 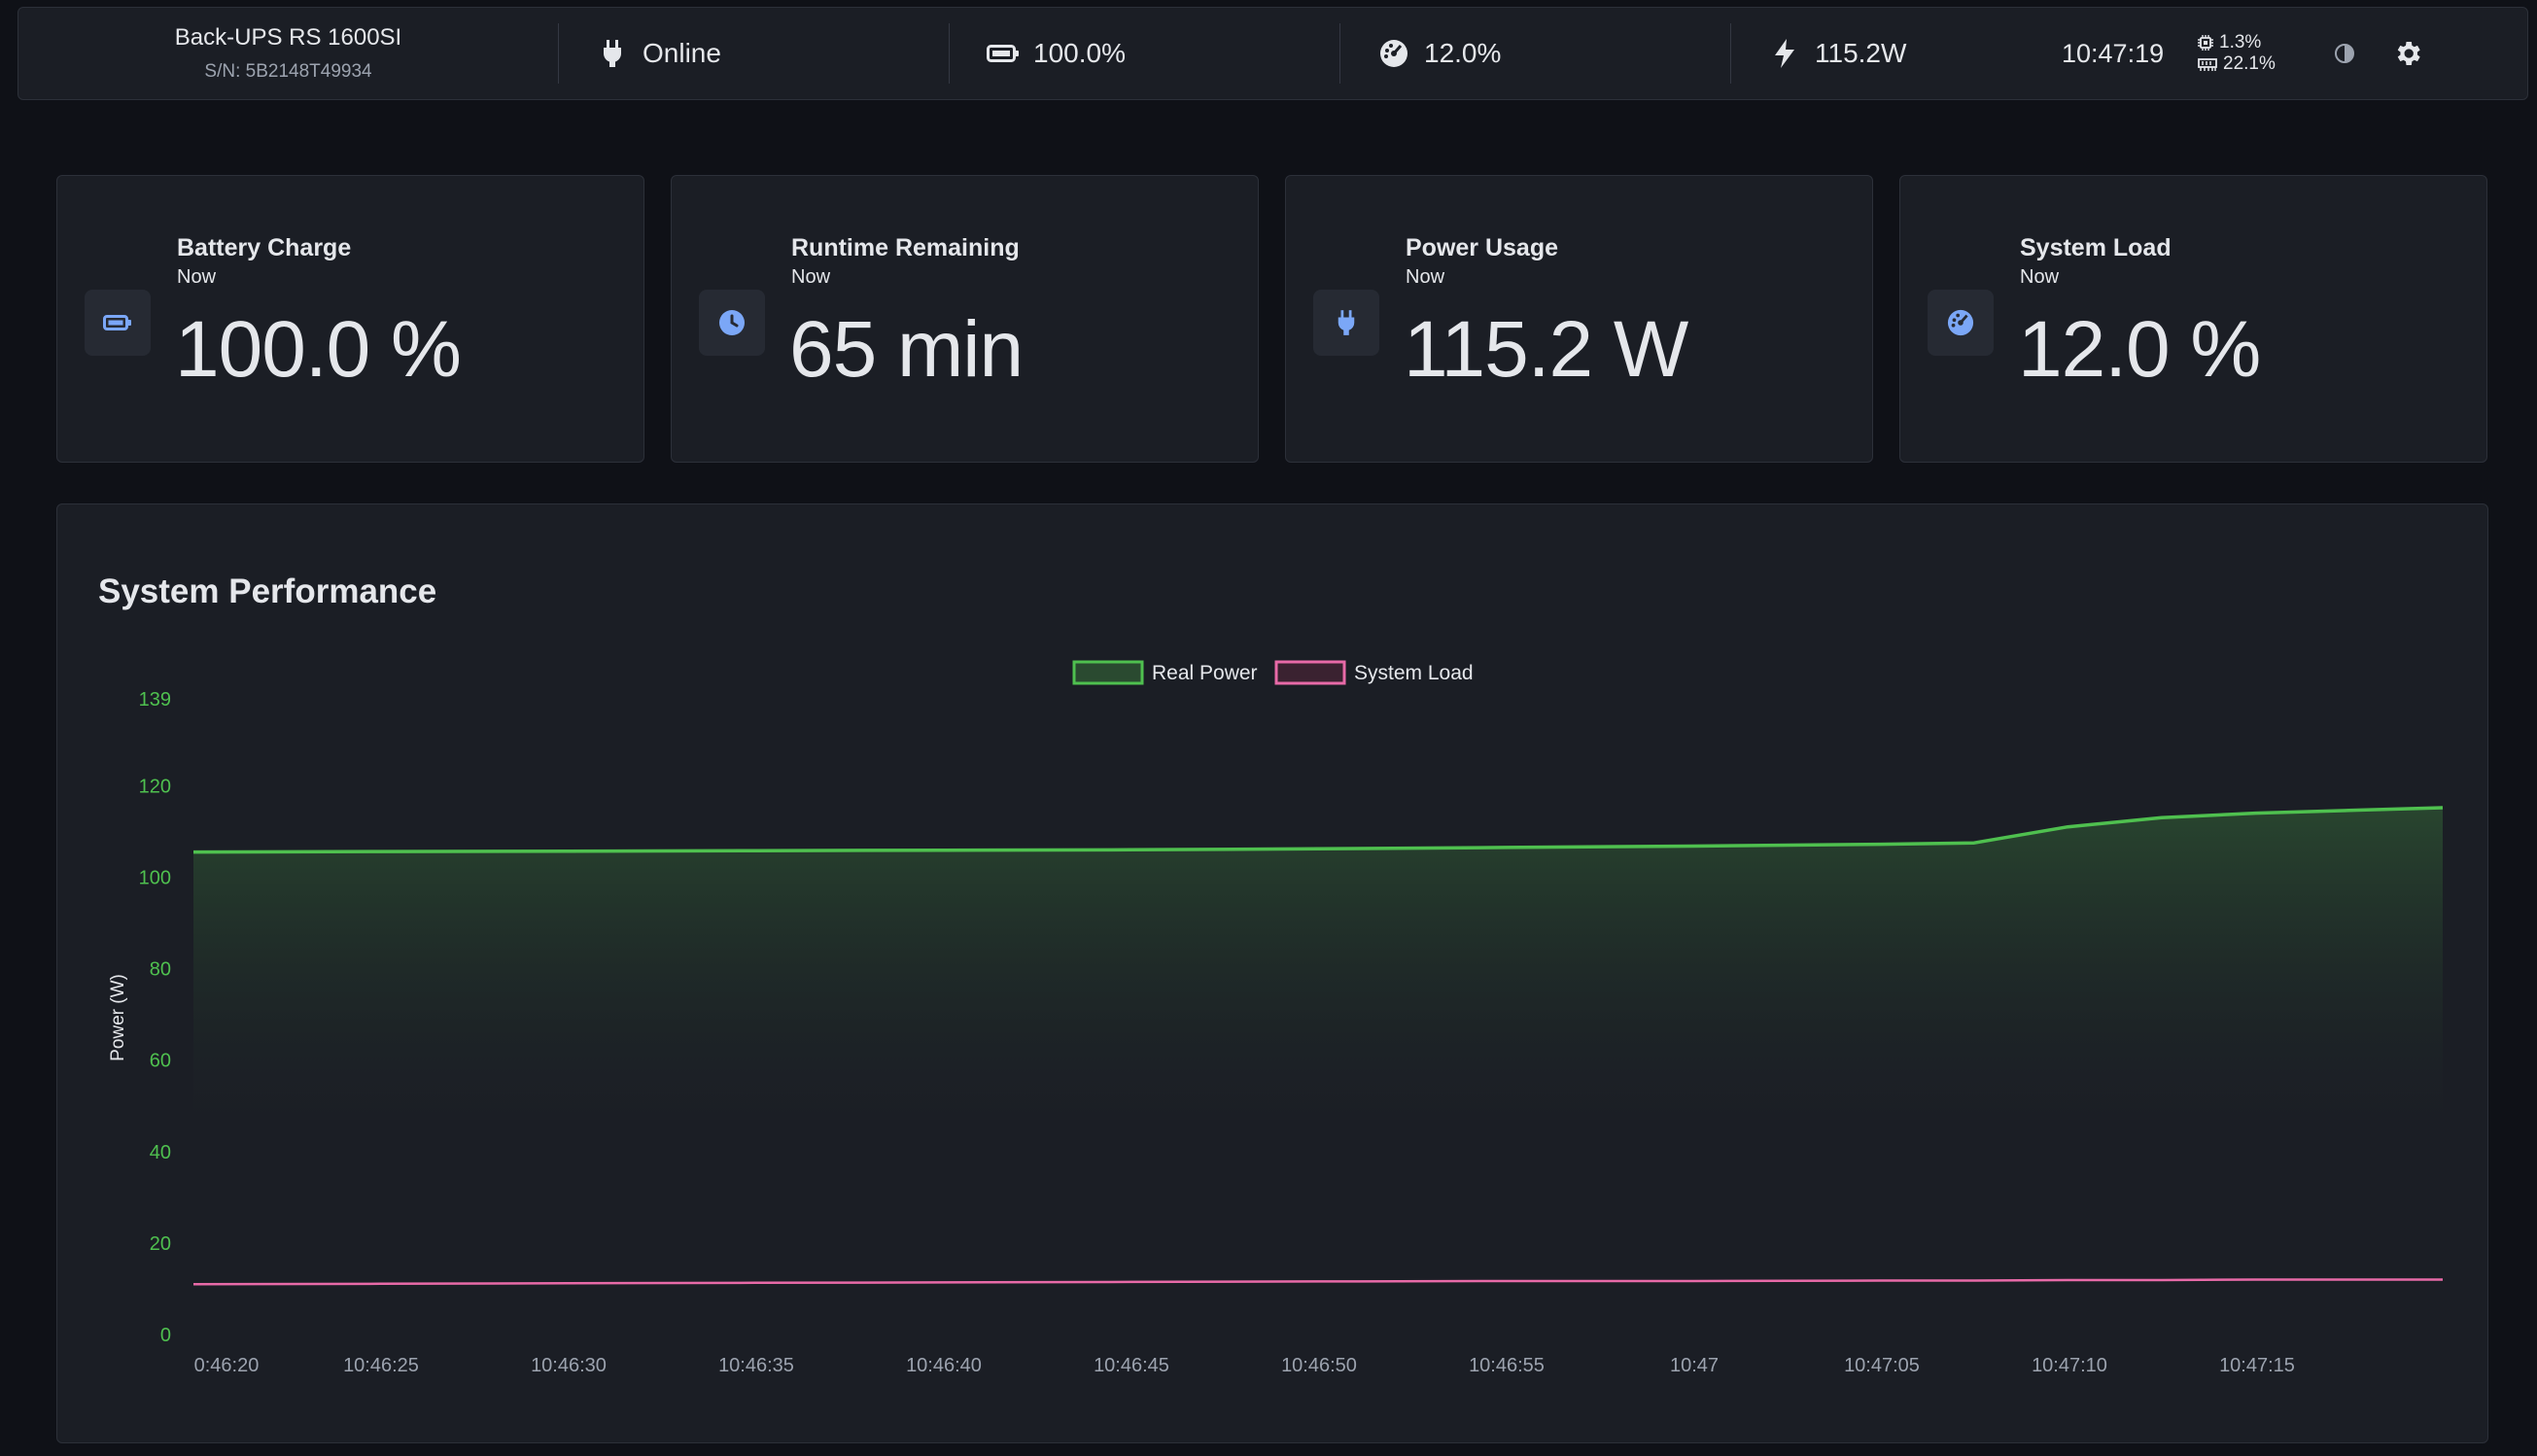 I want to click on card-value: 65 min, so click(x=906, y=349).